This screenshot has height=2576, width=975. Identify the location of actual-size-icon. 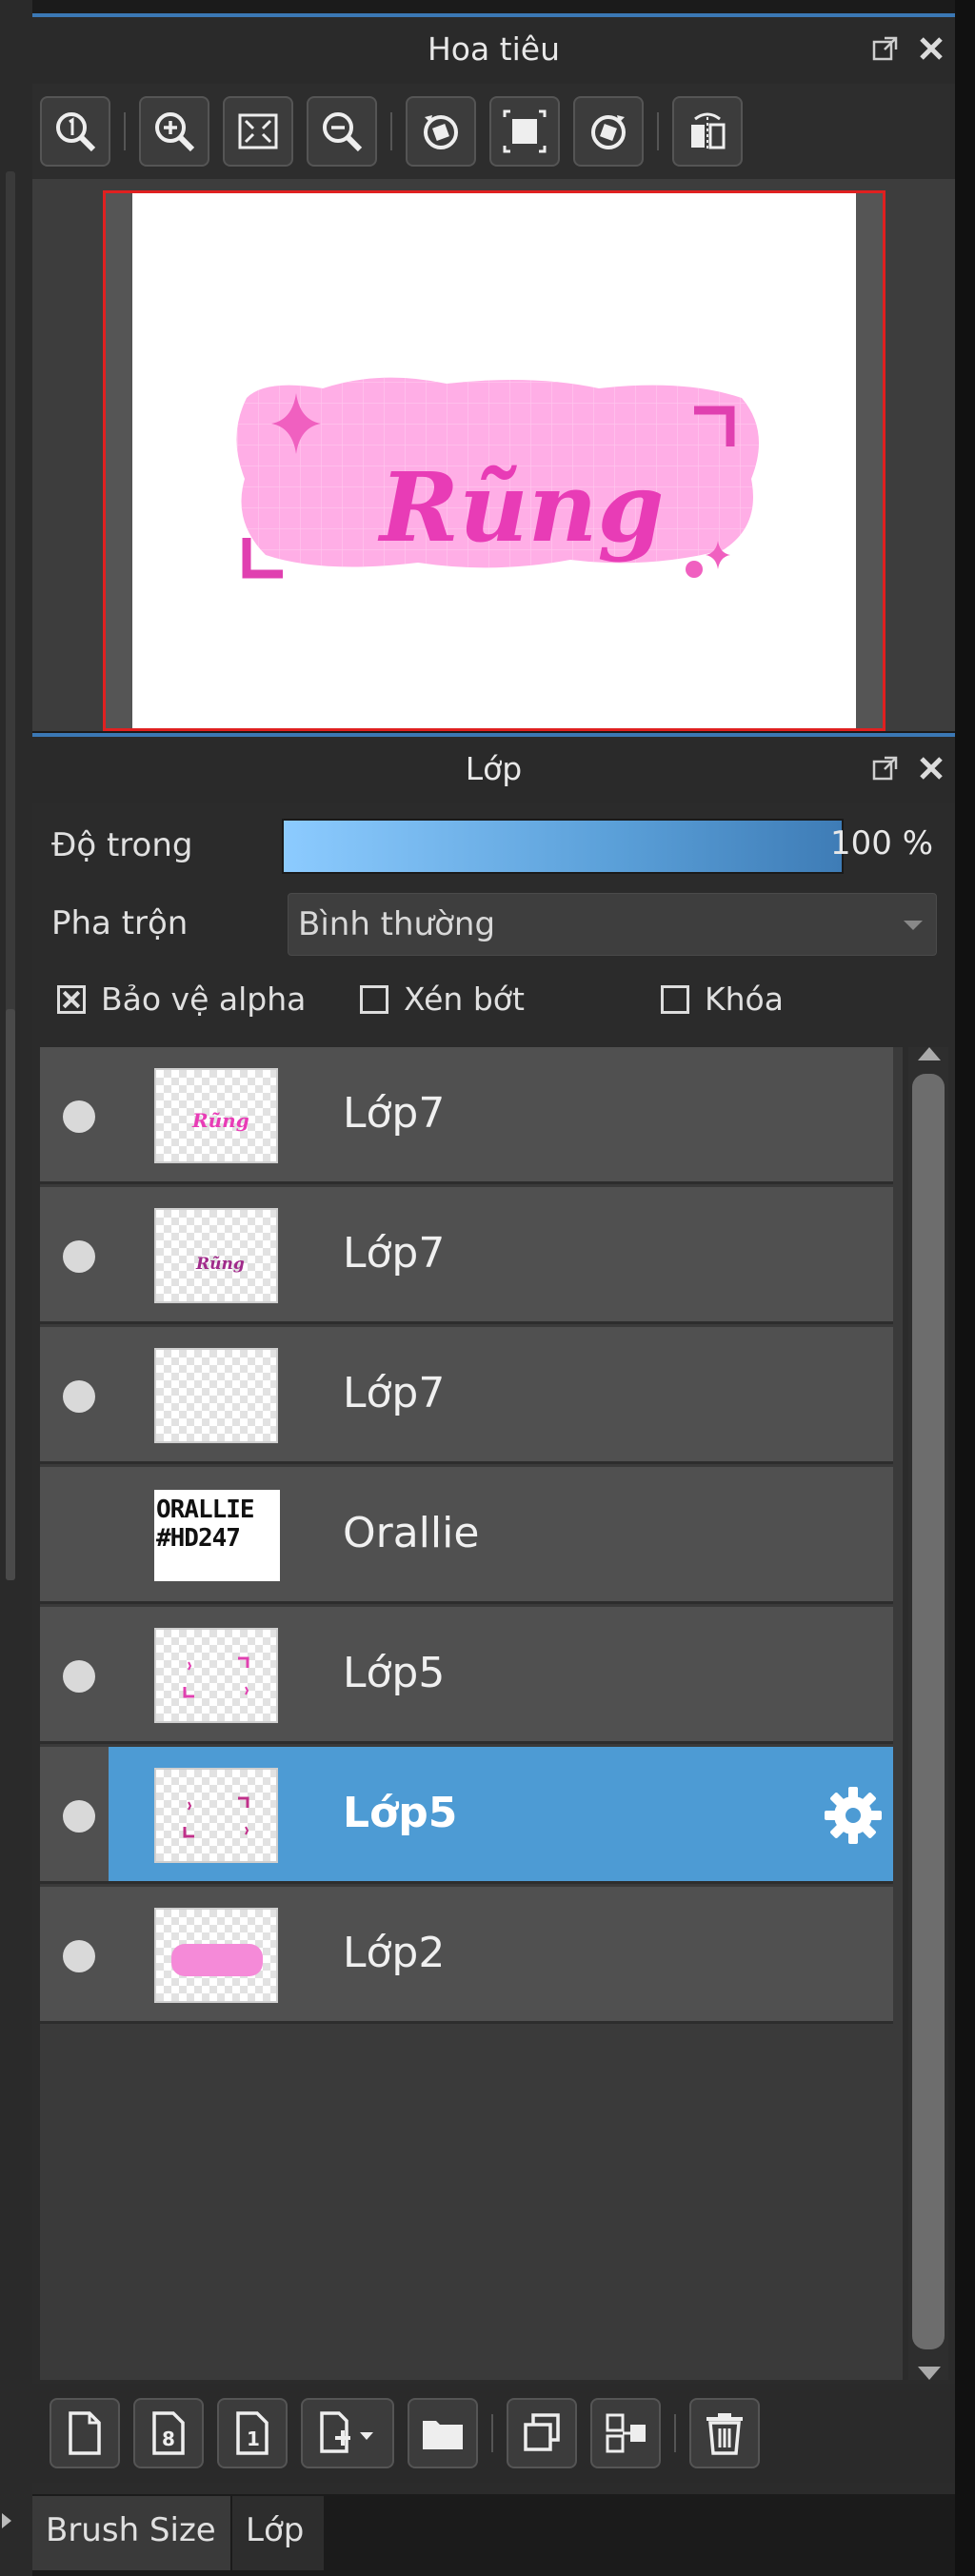
(76, 132).